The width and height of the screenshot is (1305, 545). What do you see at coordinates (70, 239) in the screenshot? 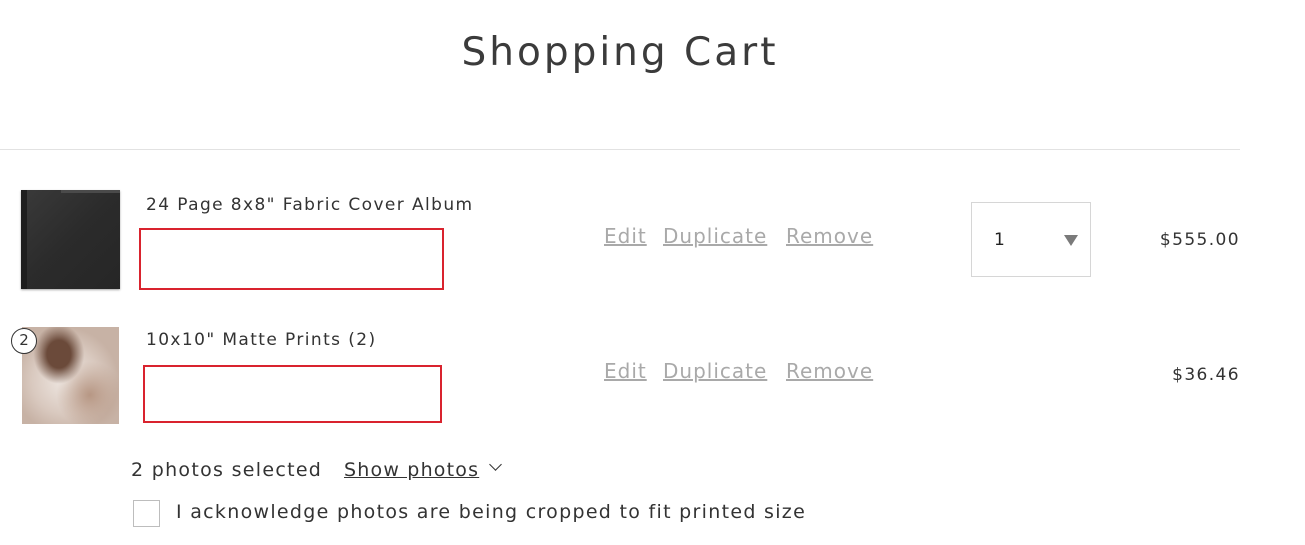
I see `album-thumbnail` at bounding box center [70, 239].